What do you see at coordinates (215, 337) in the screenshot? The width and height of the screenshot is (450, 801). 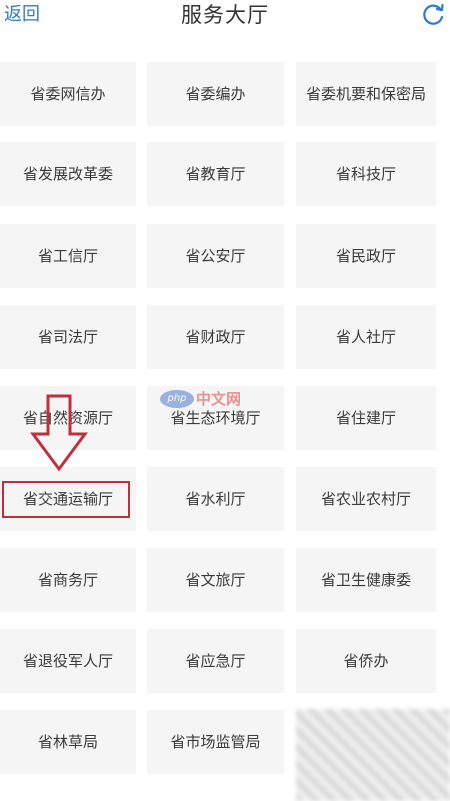 I see `service-tile: 省财政厅` at bounding box center [215, 337].